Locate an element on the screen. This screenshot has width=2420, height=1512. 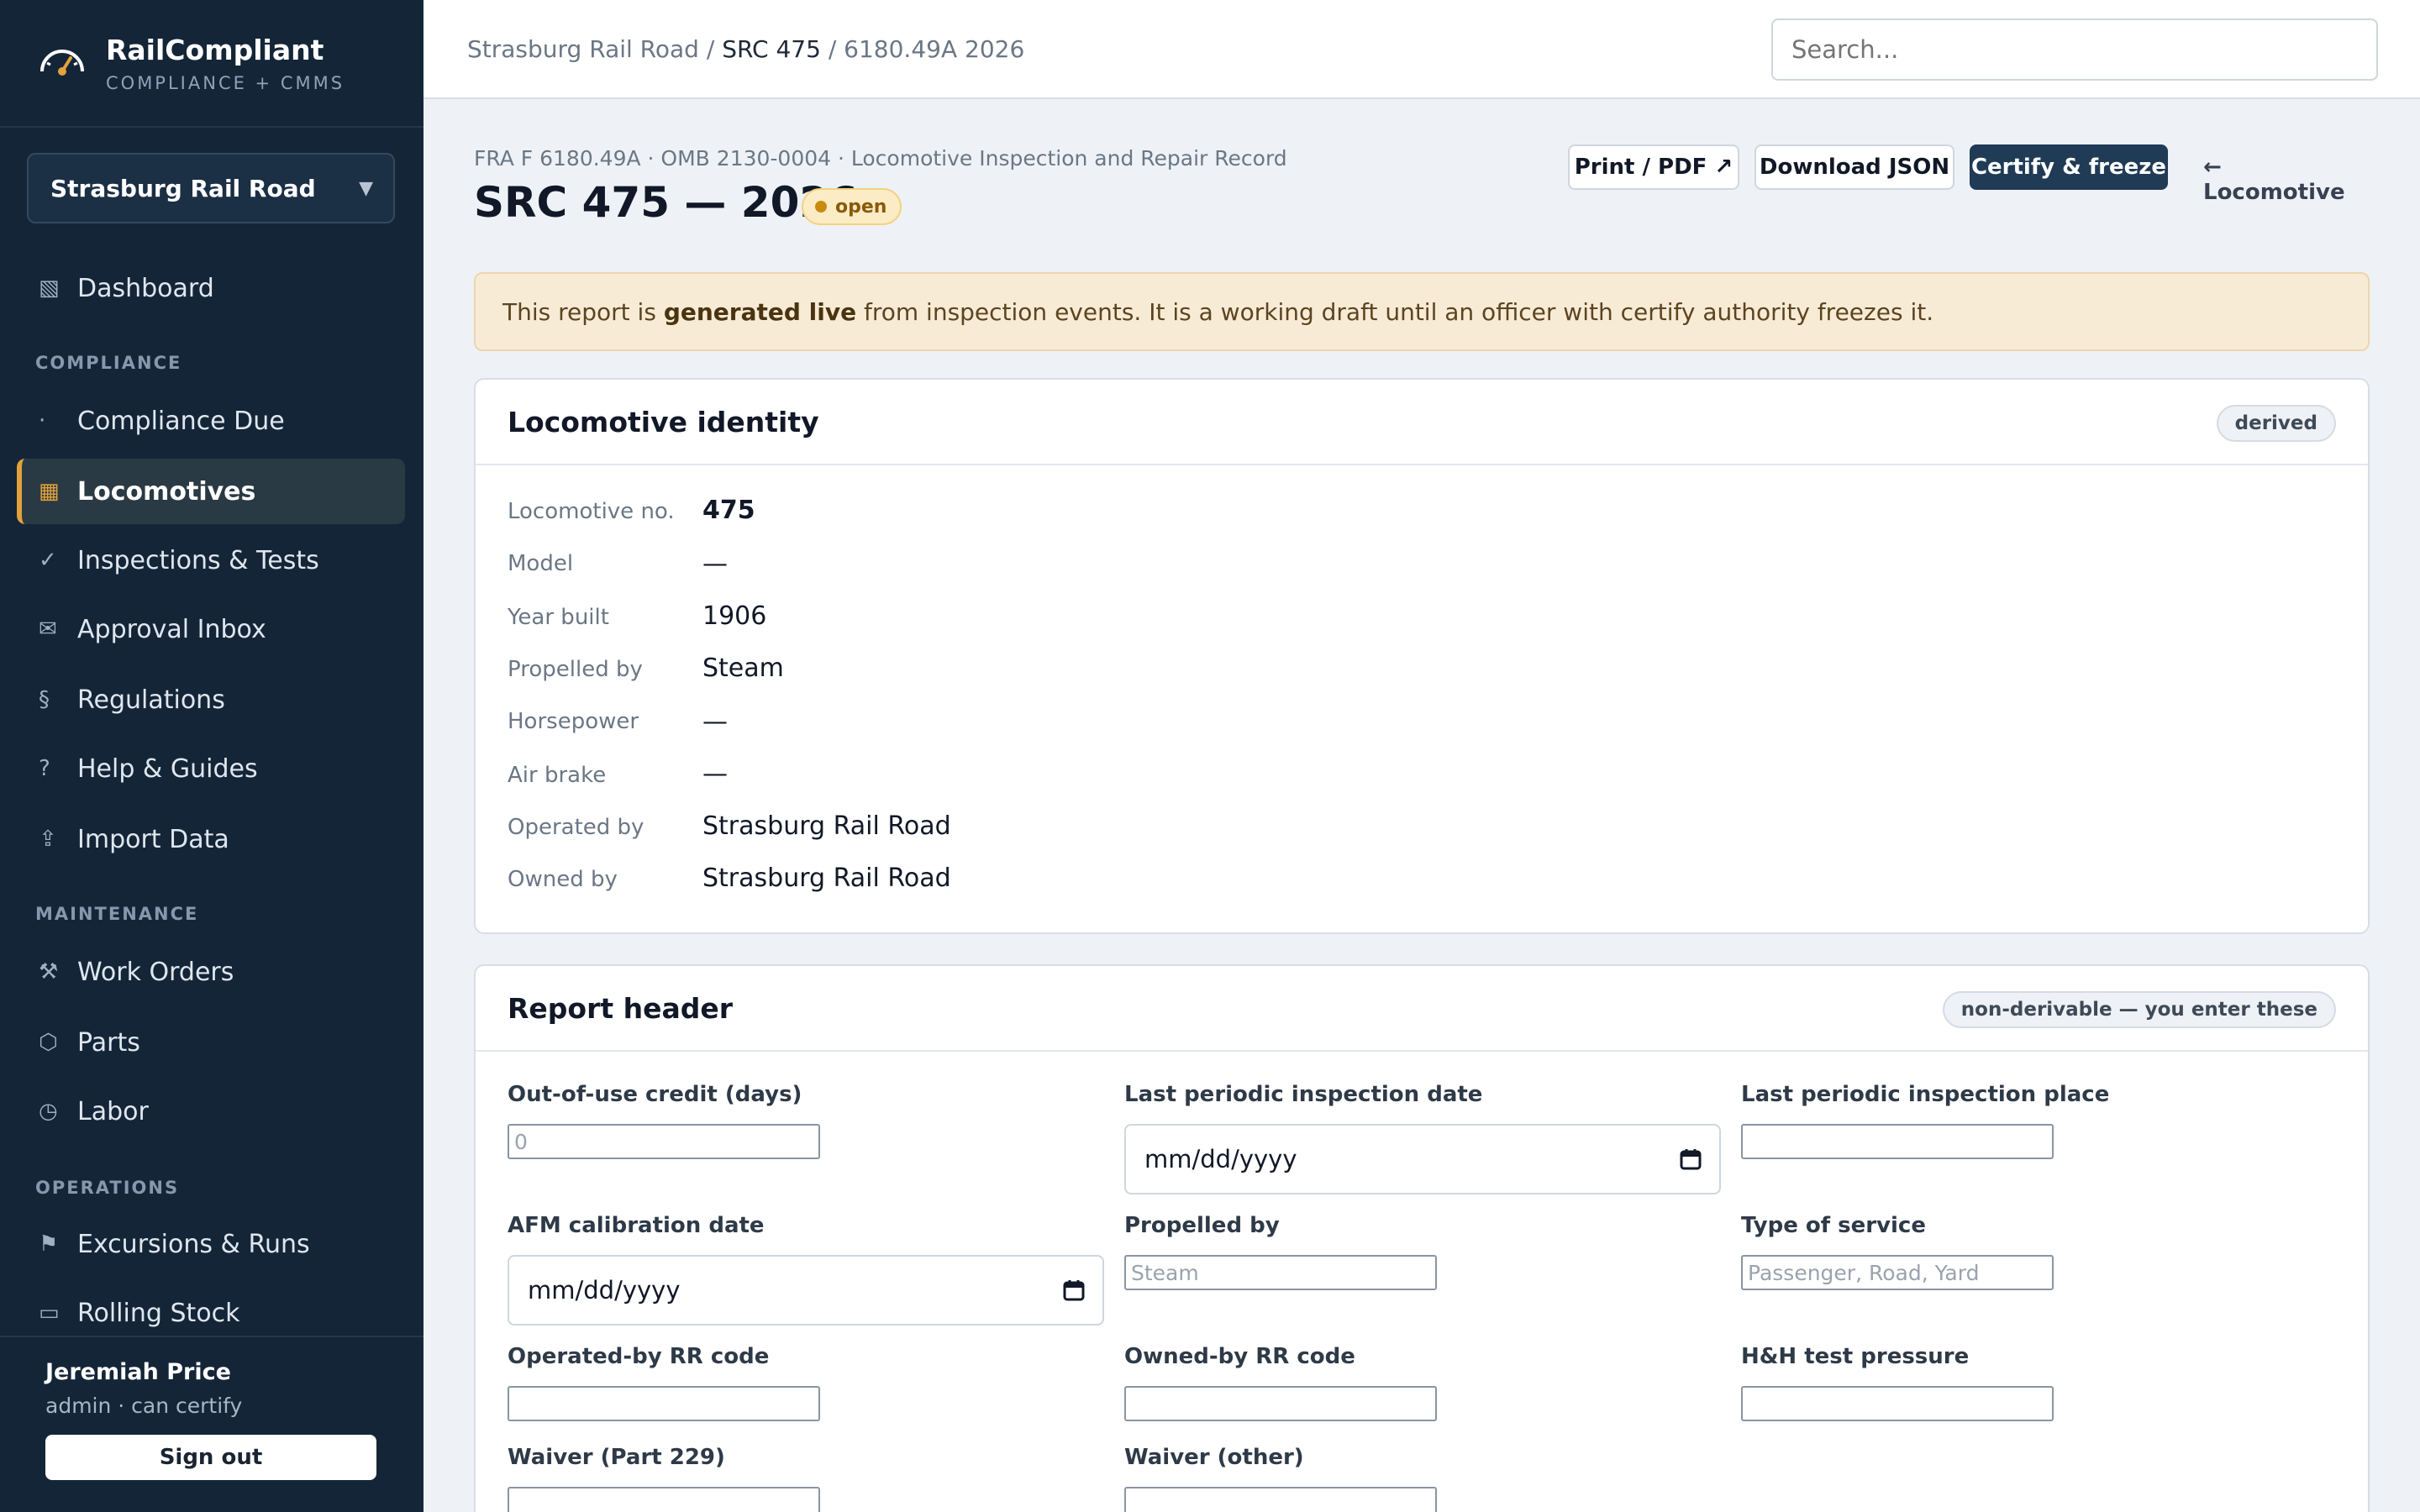
envelope-icon: ✉ is located at coordinates (48, 629).